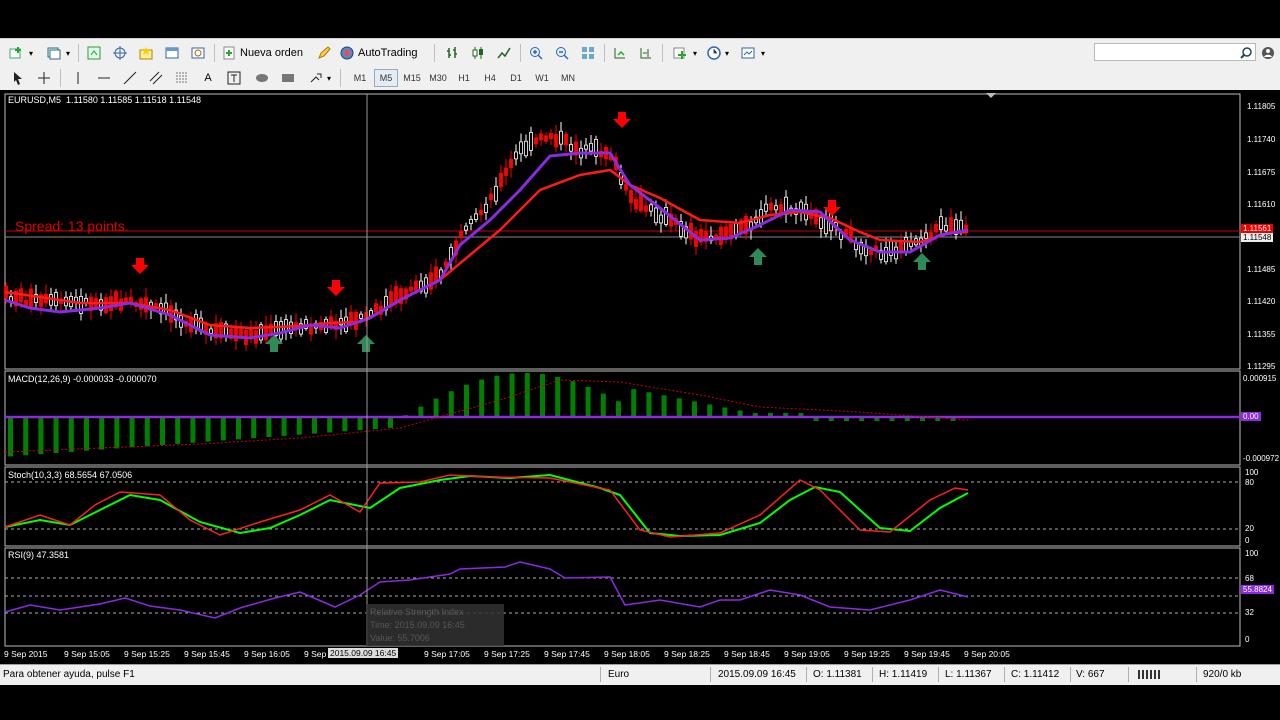  What do you see at coordinates (516, 78) in the screenshot?
I see `timeframe-d1: D1` at bounding box center [516, 78].